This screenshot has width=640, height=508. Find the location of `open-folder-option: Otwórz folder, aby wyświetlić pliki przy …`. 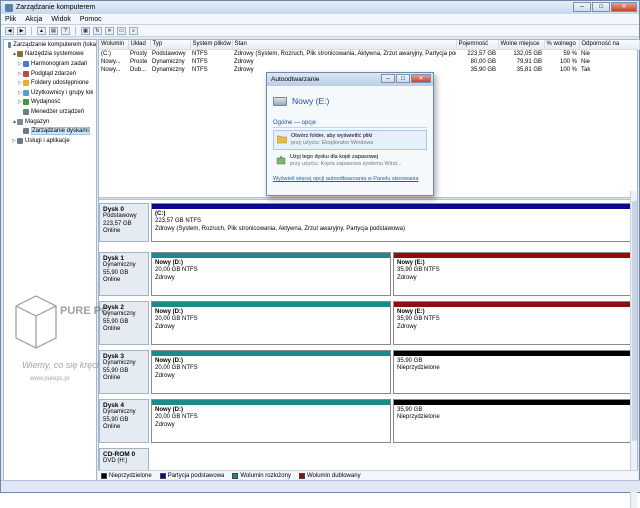

open-folder-option: Otwórz folder, aby wyświetlić pliki przy … is located at coordinates (350, 140).